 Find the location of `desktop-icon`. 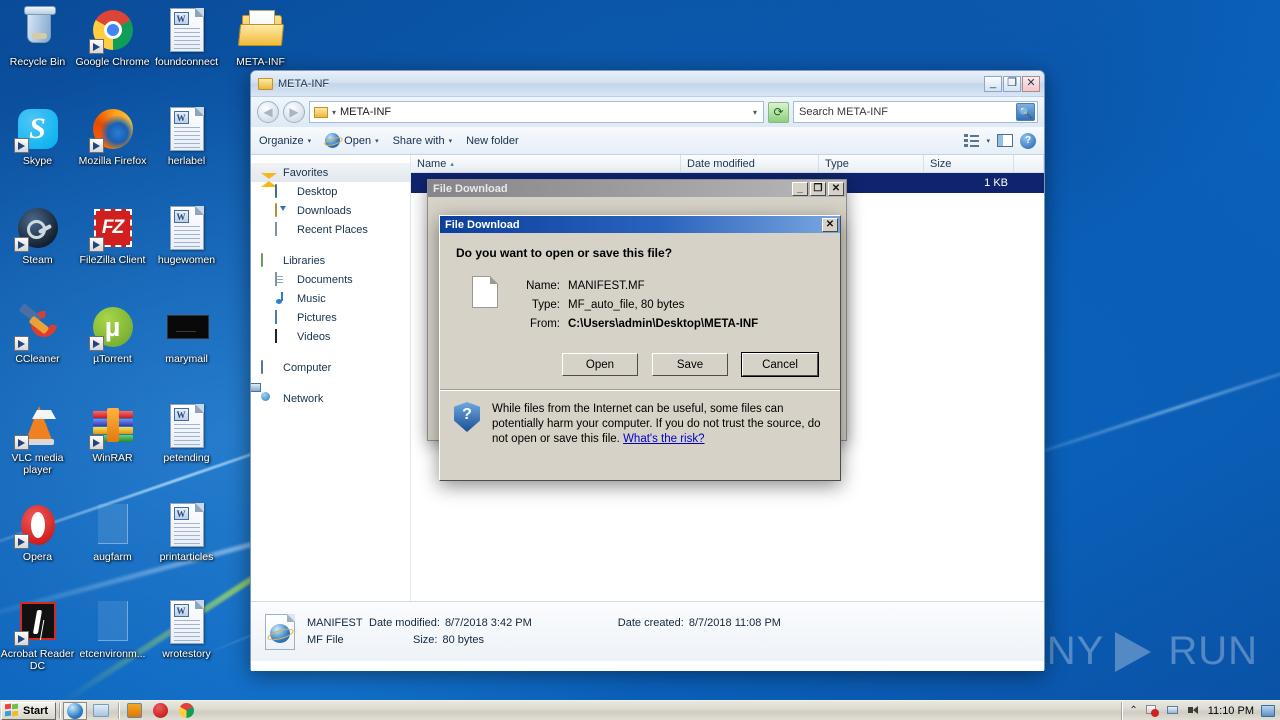

desktop-icon is located at coordinates (283, 191).